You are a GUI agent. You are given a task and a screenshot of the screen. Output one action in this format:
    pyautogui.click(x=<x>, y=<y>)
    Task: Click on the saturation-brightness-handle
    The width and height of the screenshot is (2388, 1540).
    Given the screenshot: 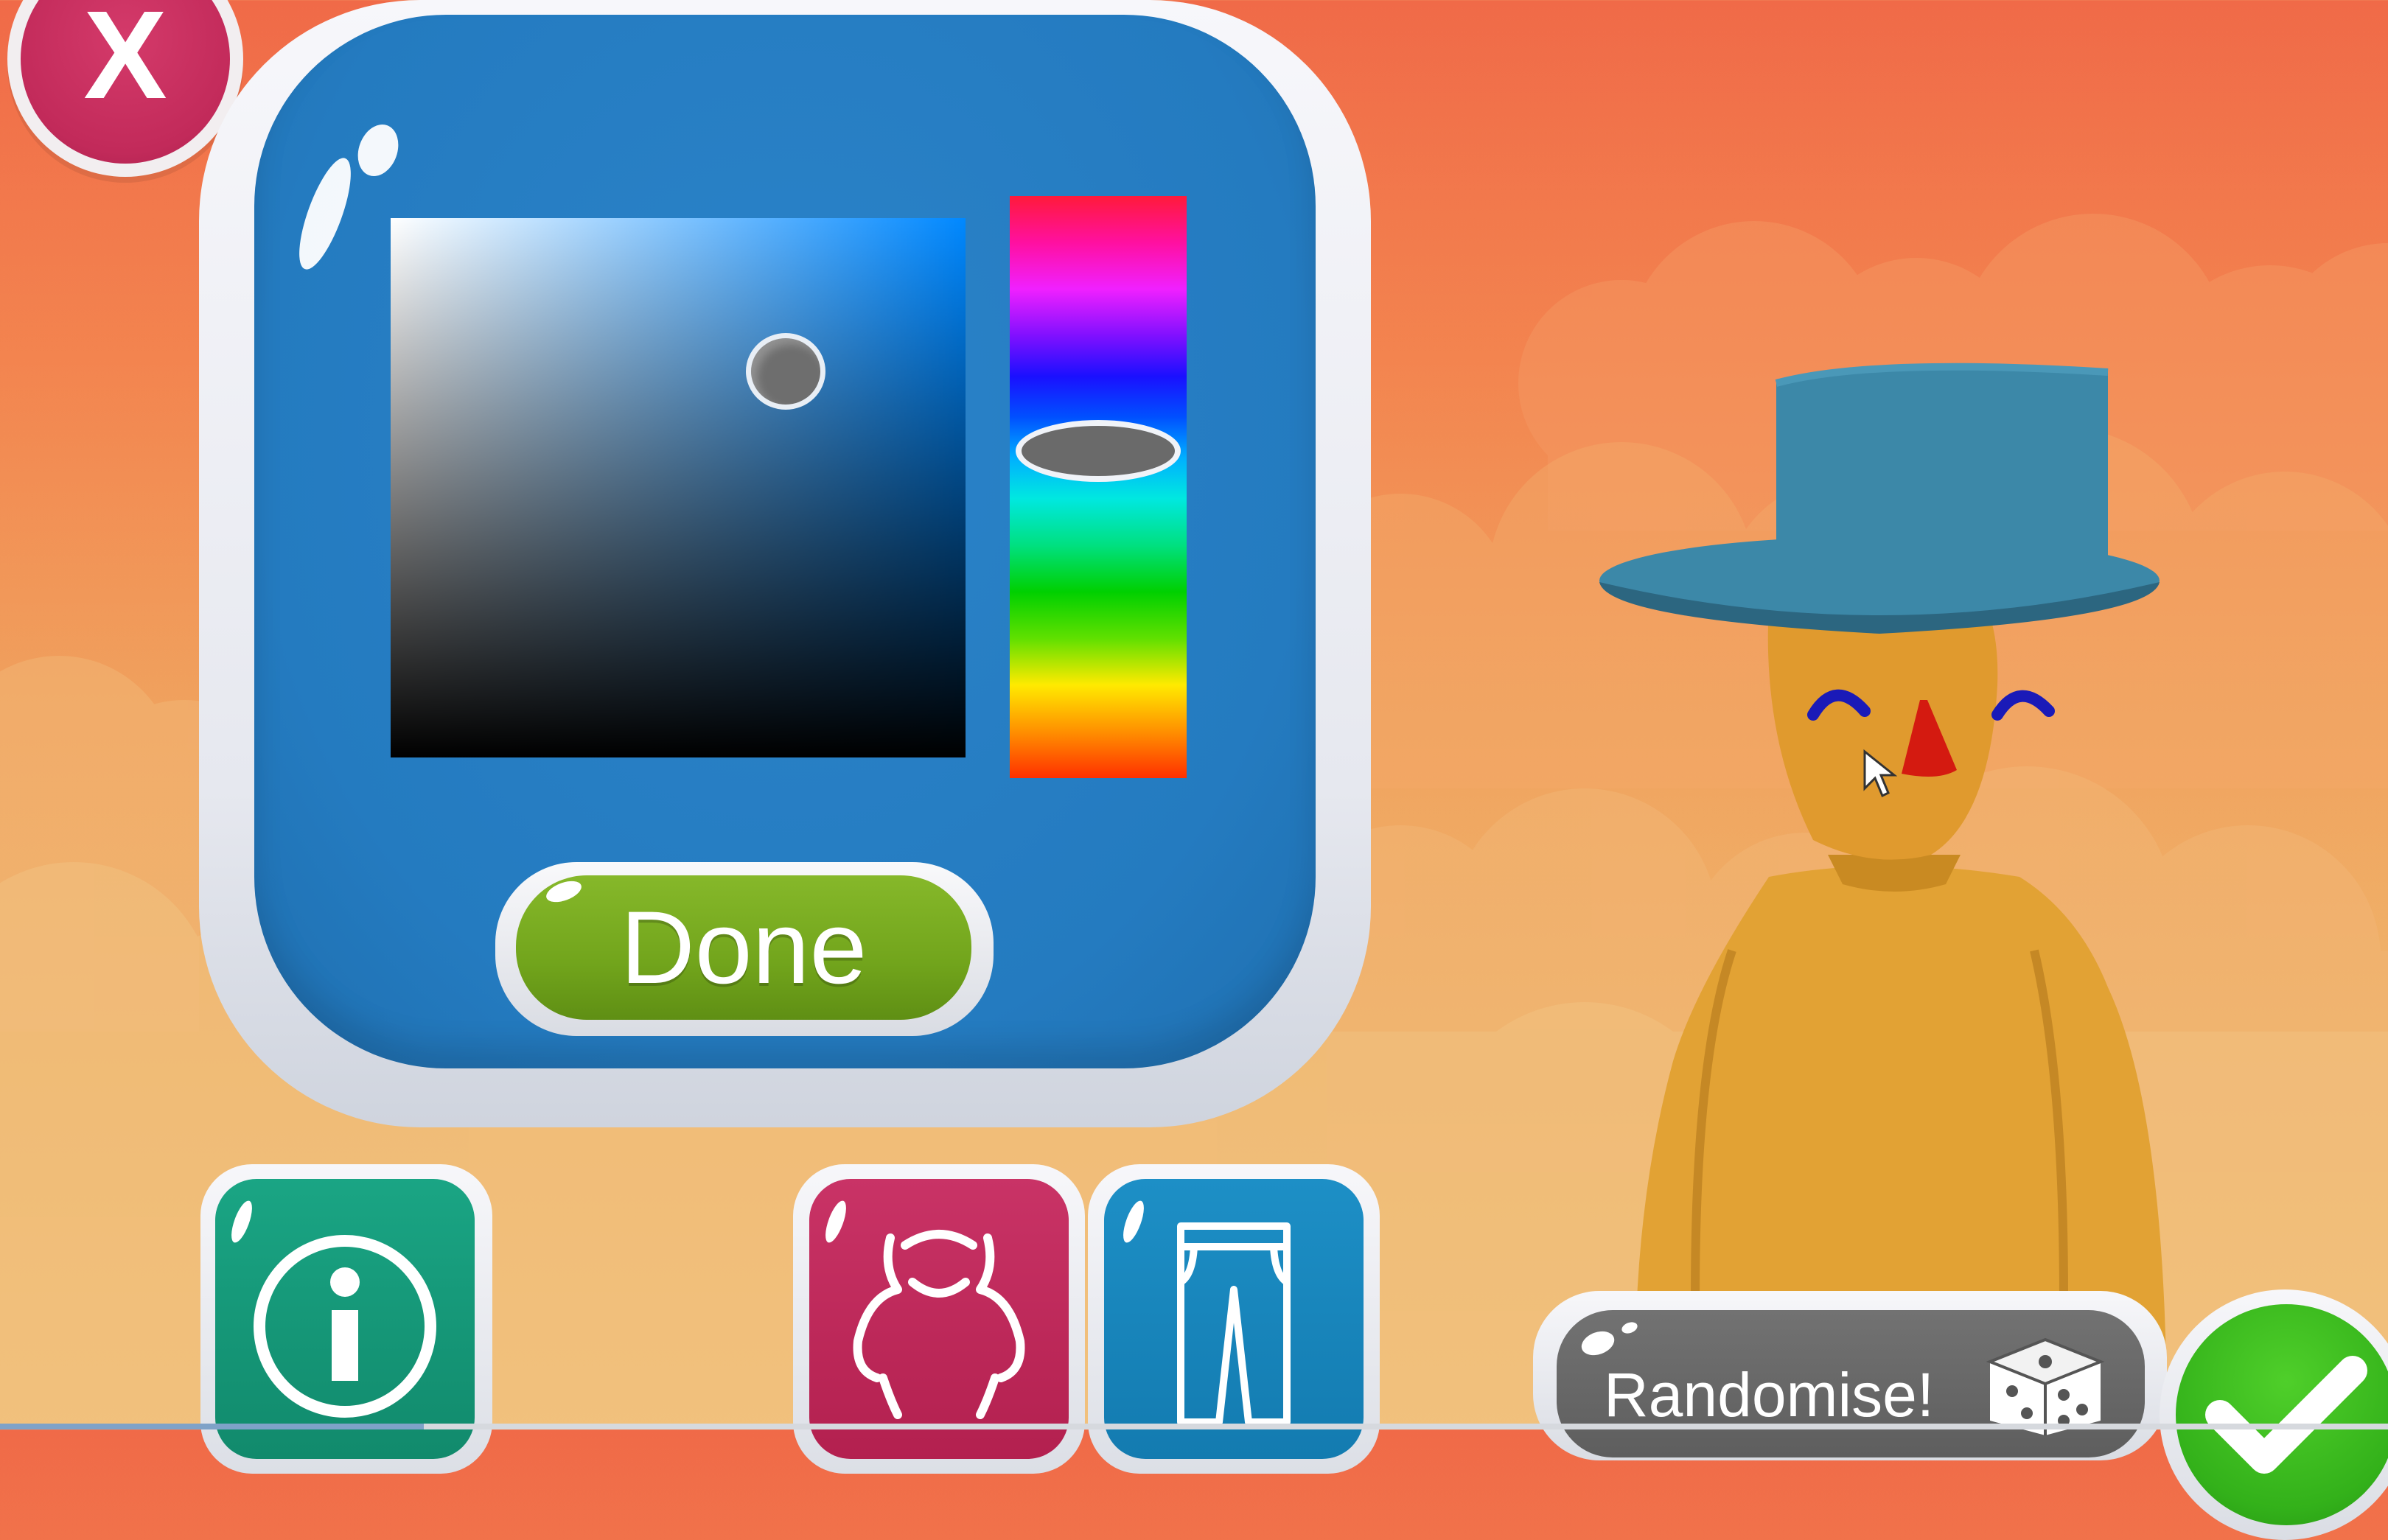 What is the action you would take?
    pyautogui.click(x=786, y=371)
    